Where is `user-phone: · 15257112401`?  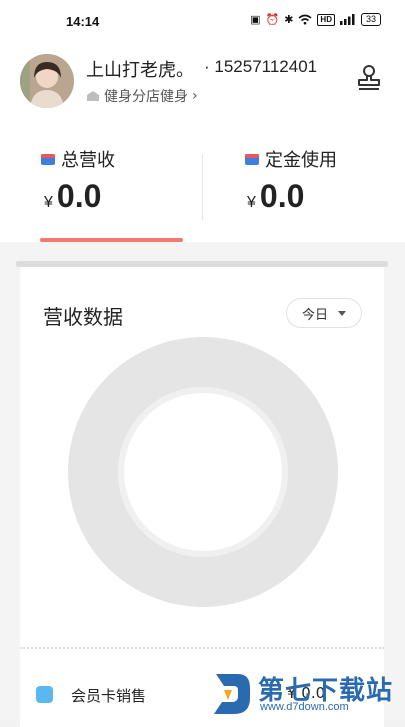
user-phone: · 15257112401 is located at coordinates (261, 66).